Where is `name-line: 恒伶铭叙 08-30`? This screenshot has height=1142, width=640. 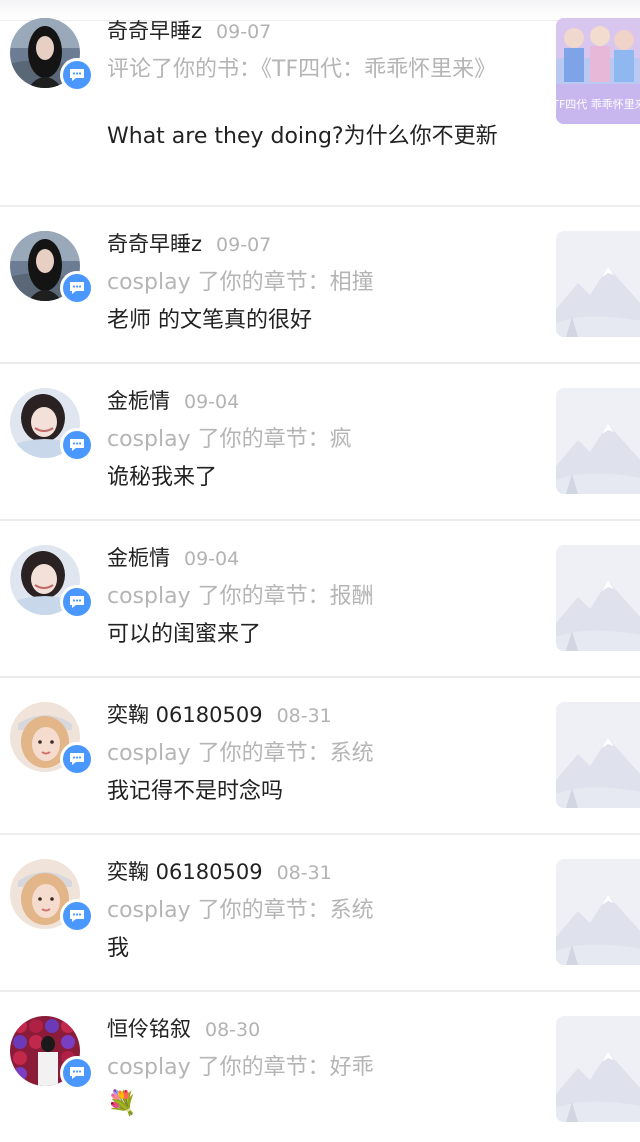
name-line: 恒伶铭叙 08-30 is located at coordinates (183, 1029).